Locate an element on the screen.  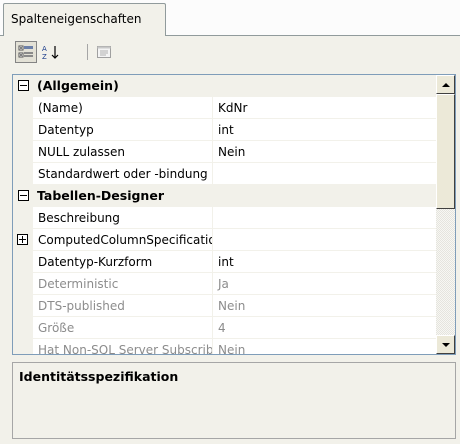
category-label: Tabellen-Designer is located at coordinates (100, 195).